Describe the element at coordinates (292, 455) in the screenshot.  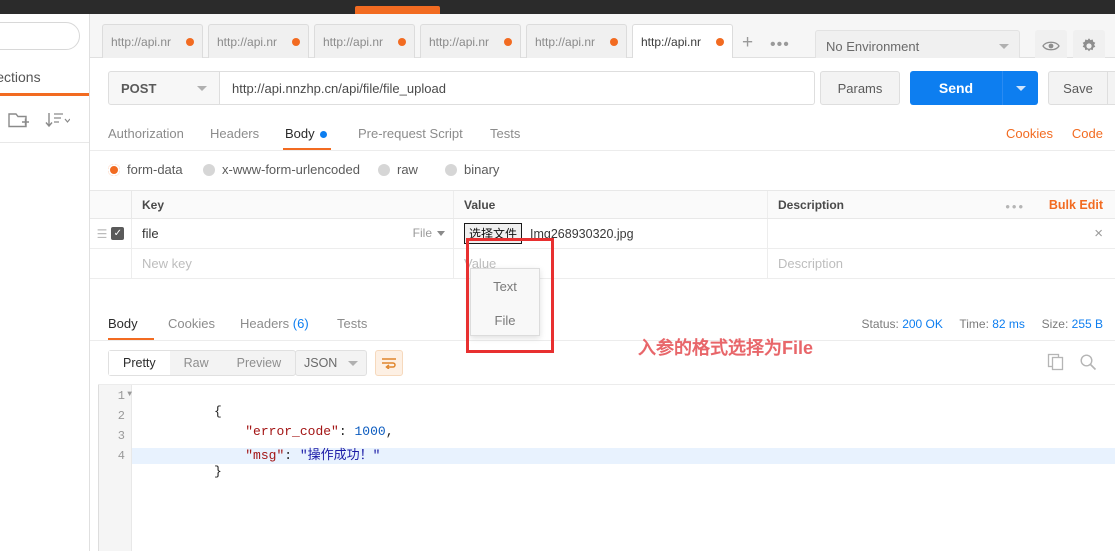
I see `json-colon: :` at that location.